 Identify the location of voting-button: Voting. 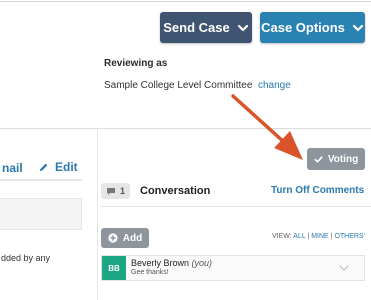
(336, 159).